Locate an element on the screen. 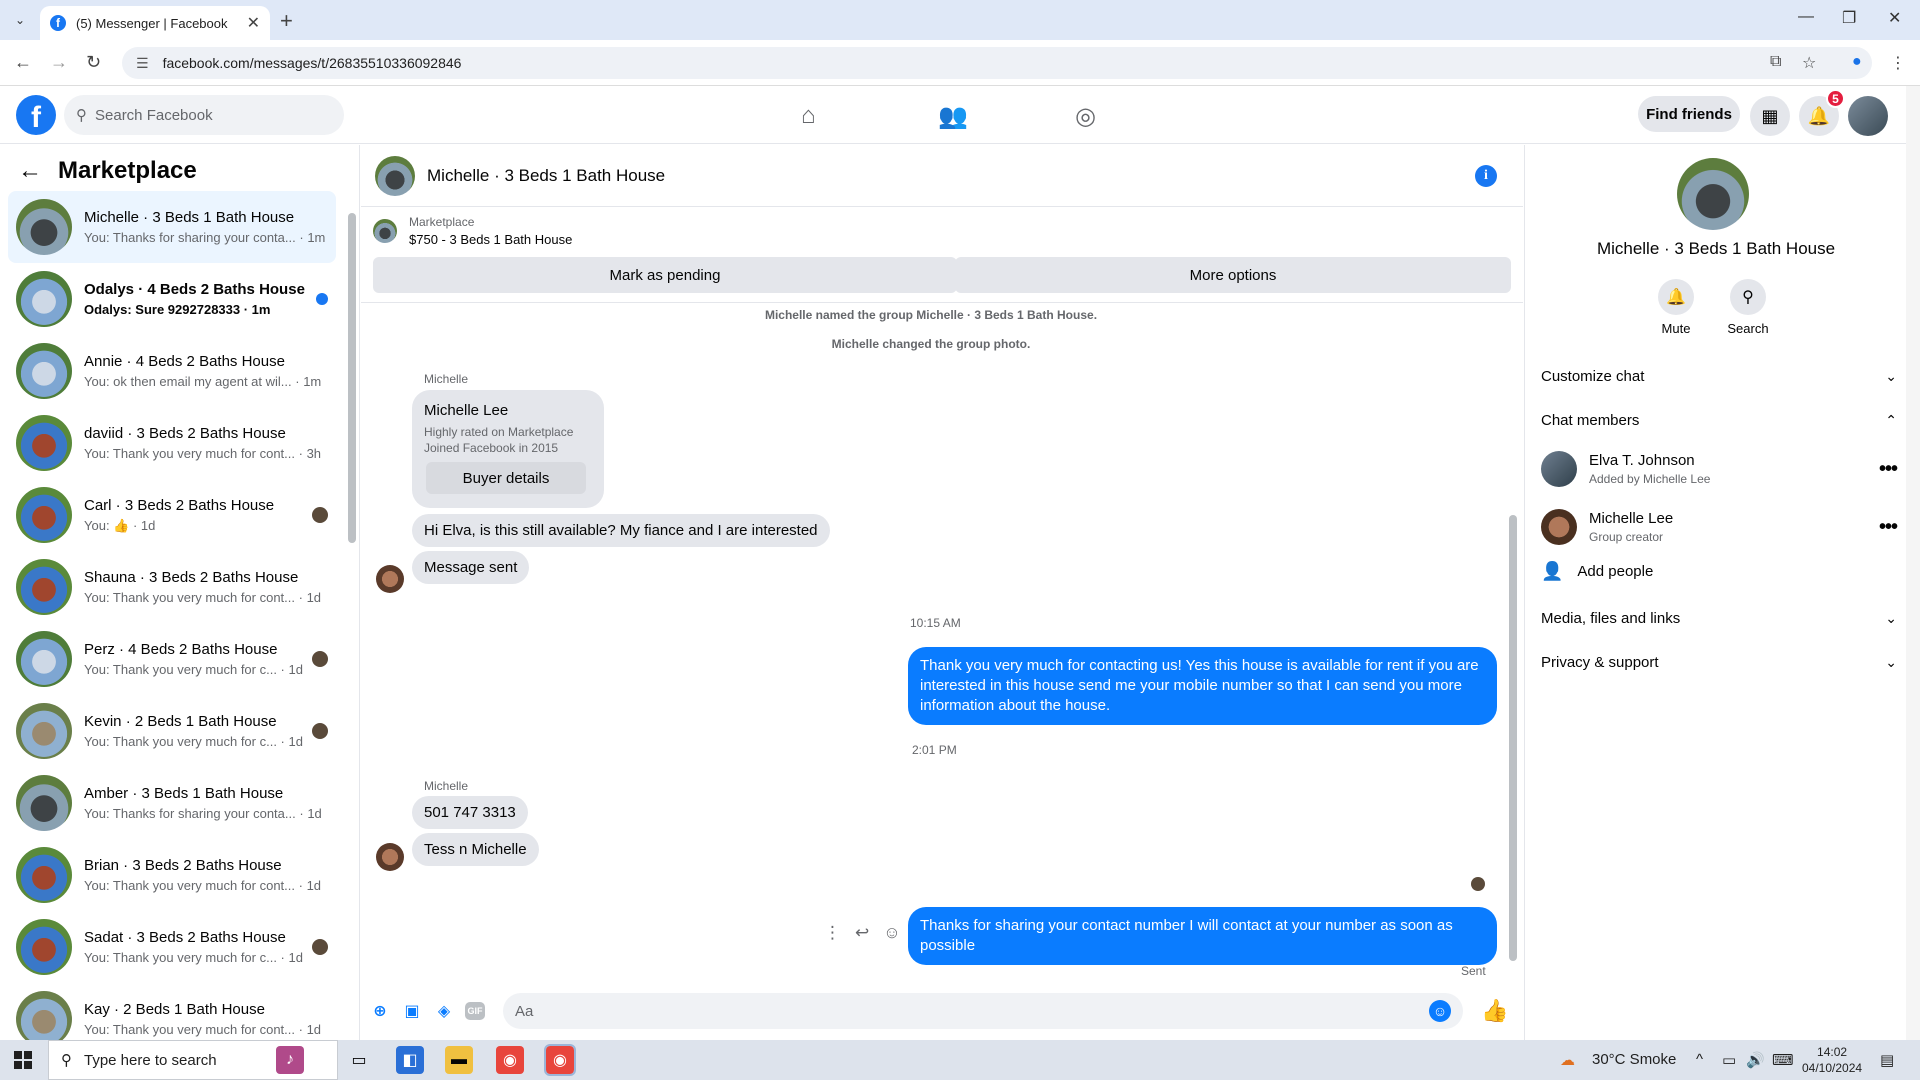 The image size is (1920, 1080). conversation-avatar is located at coordinates (44, 875).